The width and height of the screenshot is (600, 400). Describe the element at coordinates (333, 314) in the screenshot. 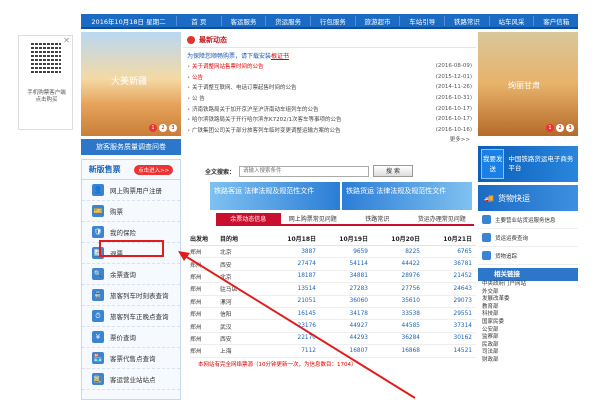

I see `table-row: 郑州 信阳 16145 34178 33538 29551` at that location.